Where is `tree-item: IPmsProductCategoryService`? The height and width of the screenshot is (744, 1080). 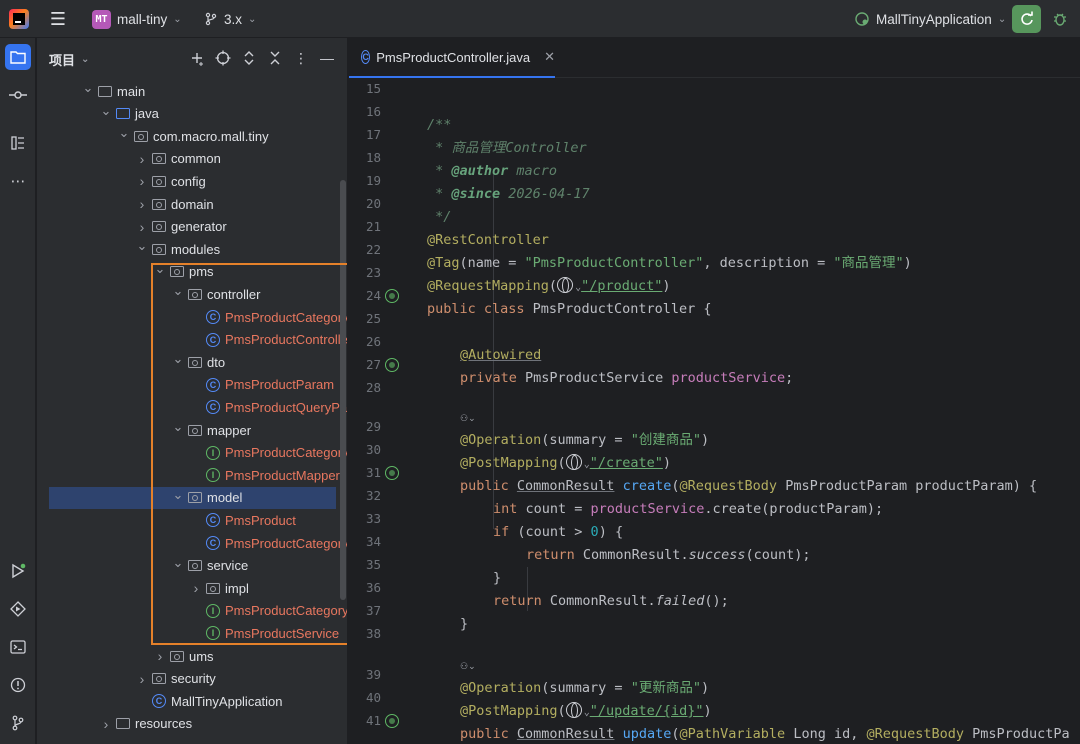
tree-item: IPmsProductCategoryService is located at coordinates (268, 611).